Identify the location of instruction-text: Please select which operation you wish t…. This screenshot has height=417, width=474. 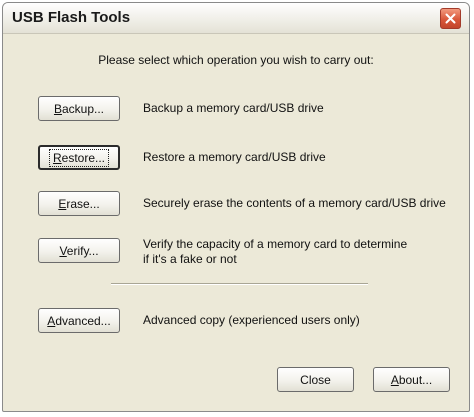
(236, 60).